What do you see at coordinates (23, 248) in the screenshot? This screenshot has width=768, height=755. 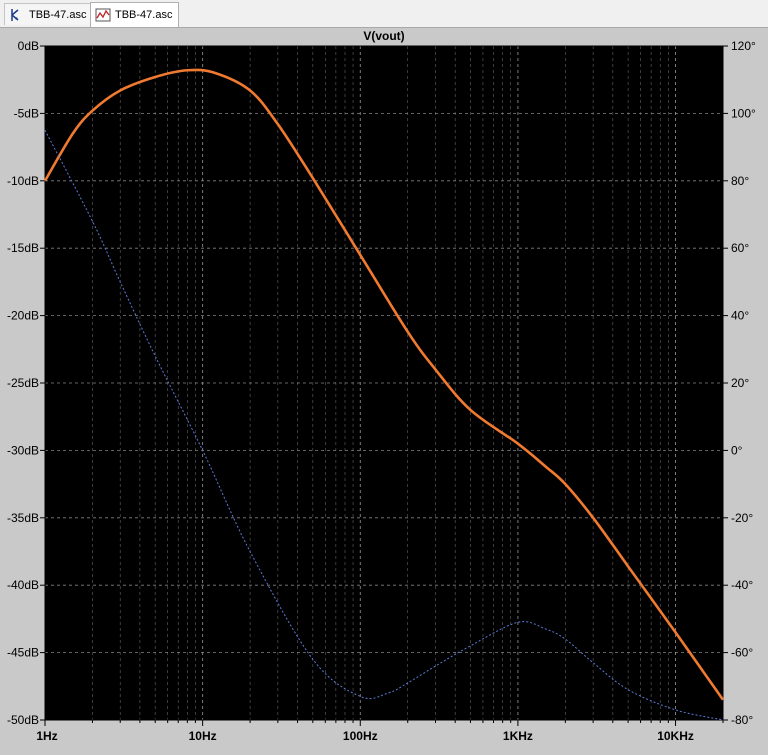 I see `y-left-tick-label: -15dB` at bounding box center [23, 248].